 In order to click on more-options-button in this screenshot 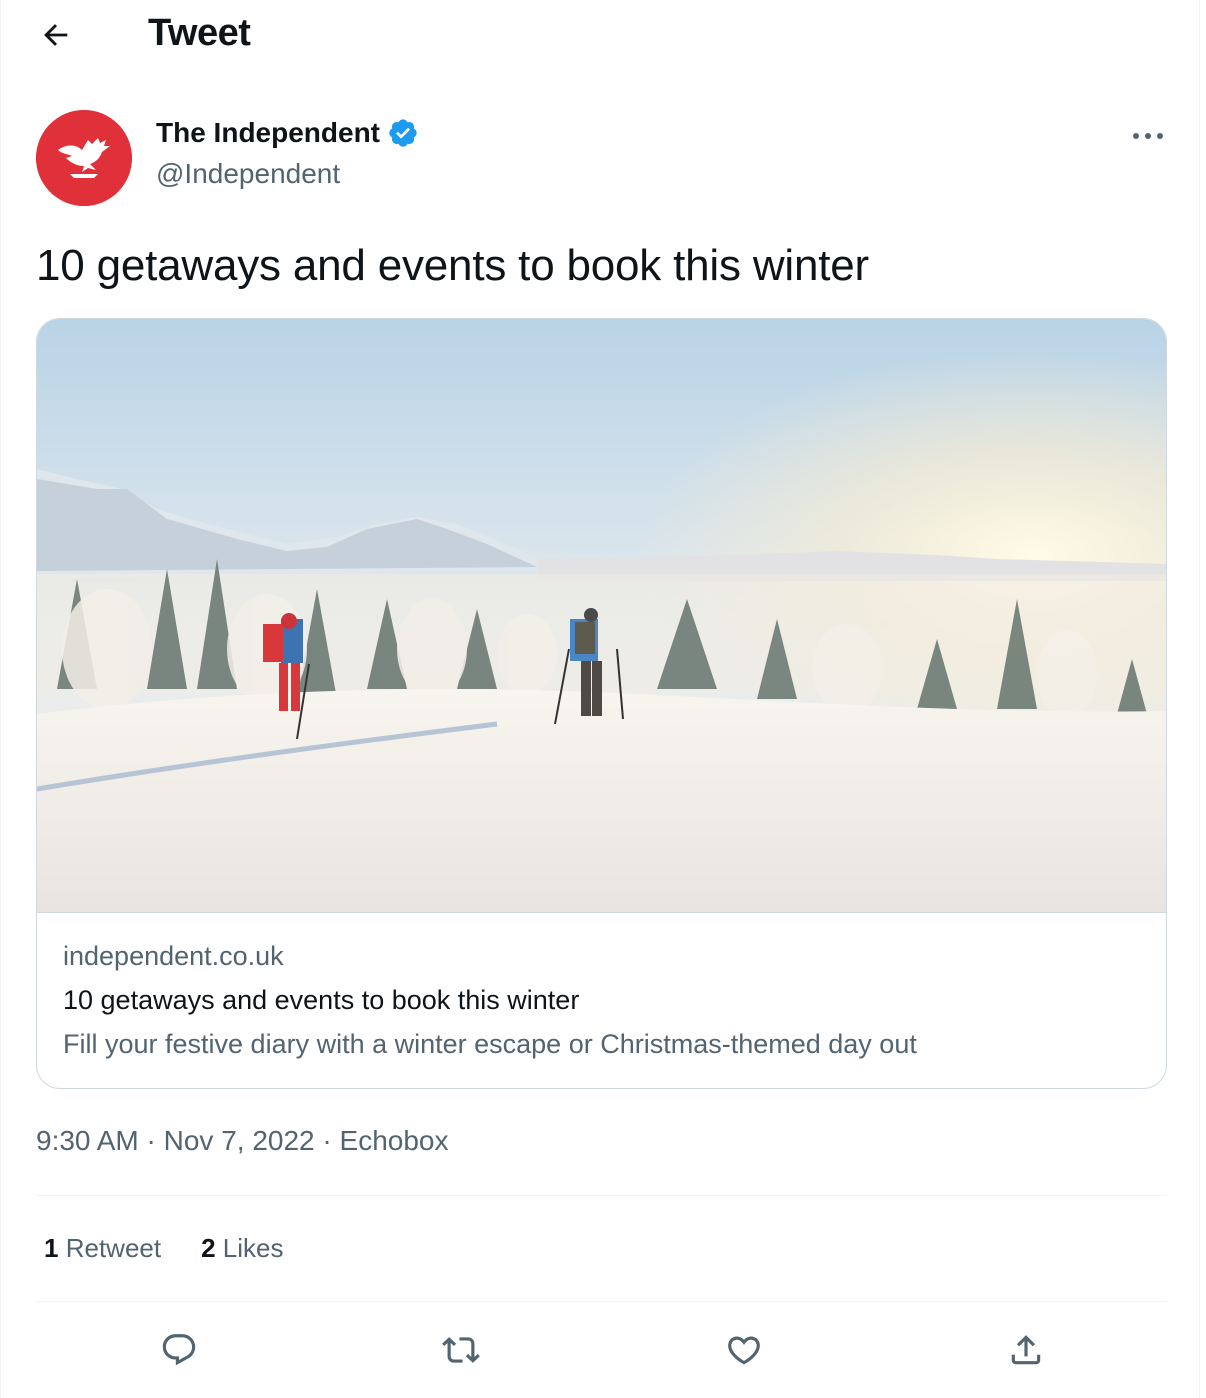, I will do `click(1148, 136)`.